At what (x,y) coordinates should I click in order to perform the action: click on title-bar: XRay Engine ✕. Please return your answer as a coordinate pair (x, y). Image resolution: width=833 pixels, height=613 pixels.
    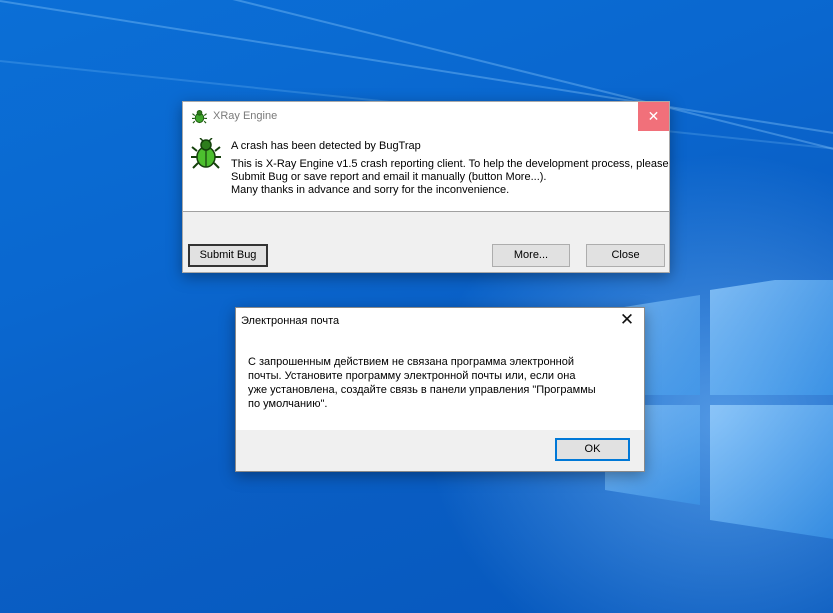
    Looking at the image, I should click on (426, 116).